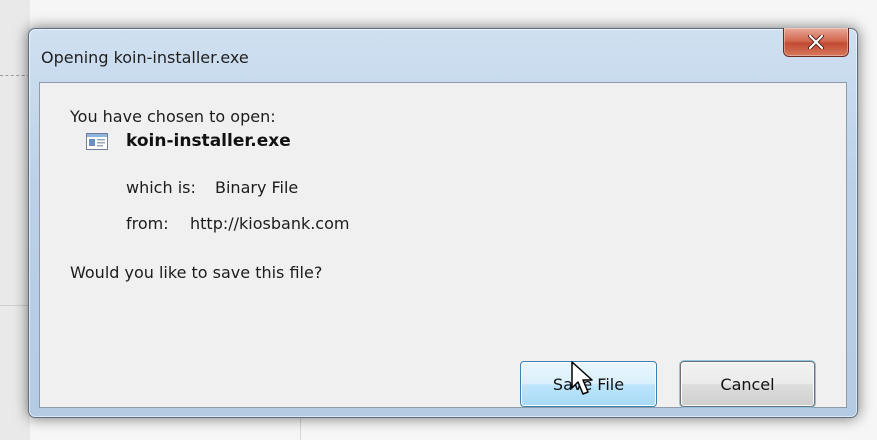  I want to click on save-question: Would you like to save this file?, so click(196, 272).